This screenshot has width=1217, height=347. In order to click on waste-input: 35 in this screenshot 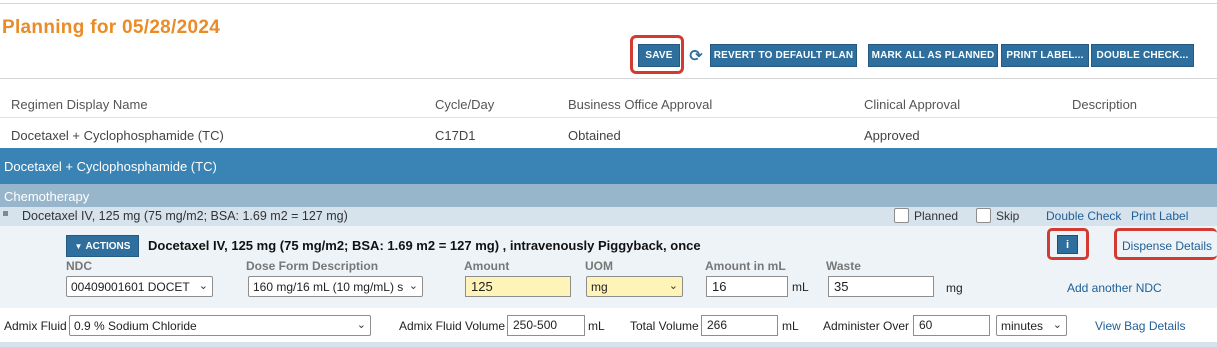, I will do `click(881, 286)`.